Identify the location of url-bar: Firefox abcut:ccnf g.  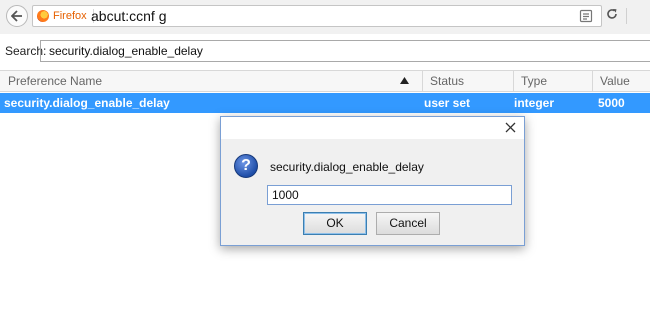
(317, 16).